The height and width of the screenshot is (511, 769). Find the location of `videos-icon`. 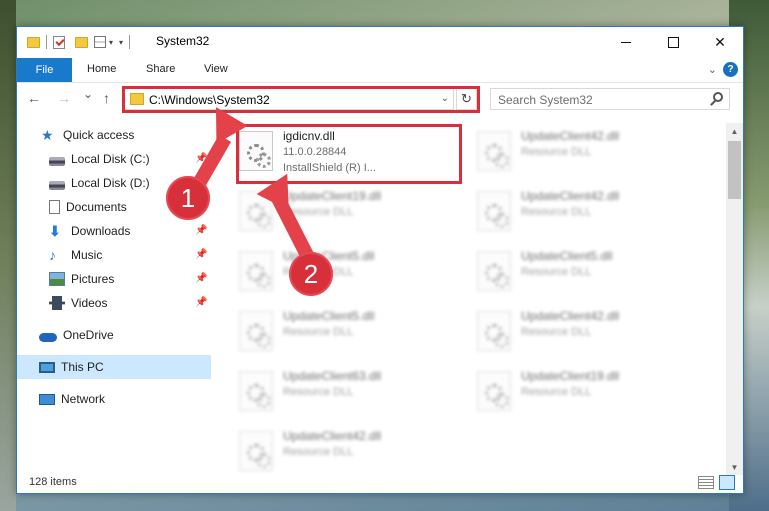

videos-icon is located at coordinates (57, 303).